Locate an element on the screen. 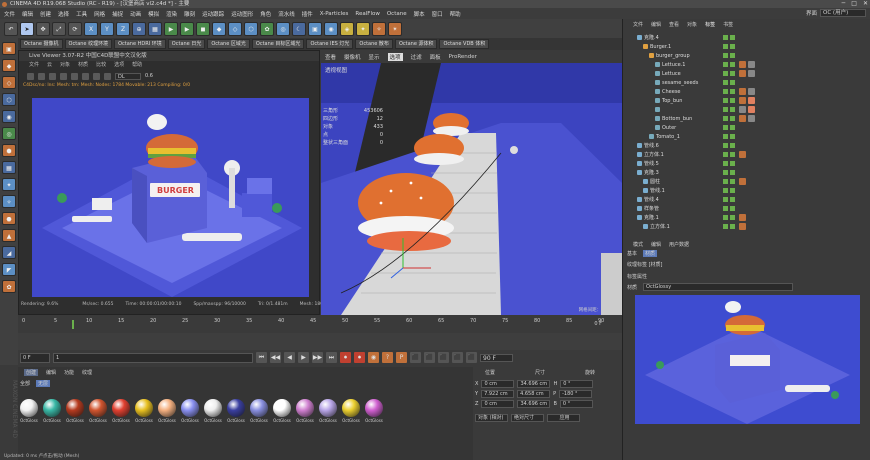  toolbar-button-0: ↶ is located at coordinates (11, 28).